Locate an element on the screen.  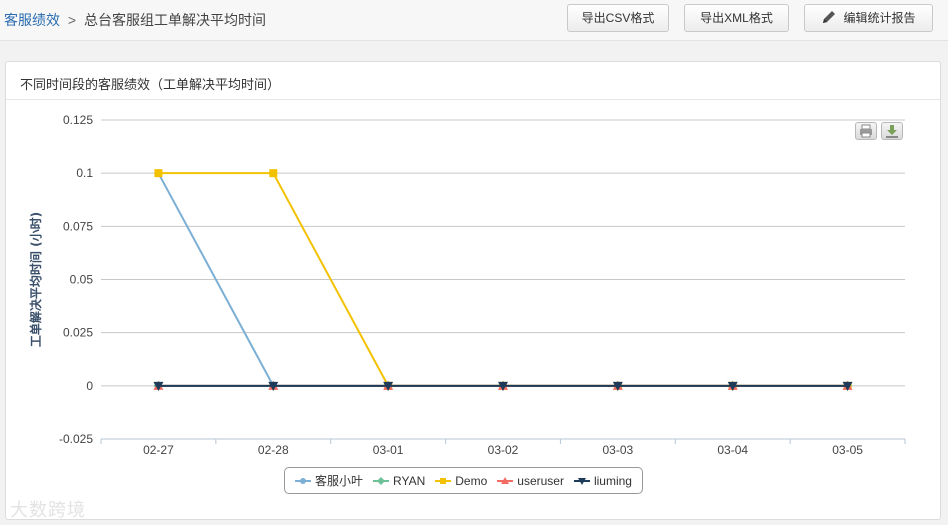
export-button is located at coordinates (892, 131).